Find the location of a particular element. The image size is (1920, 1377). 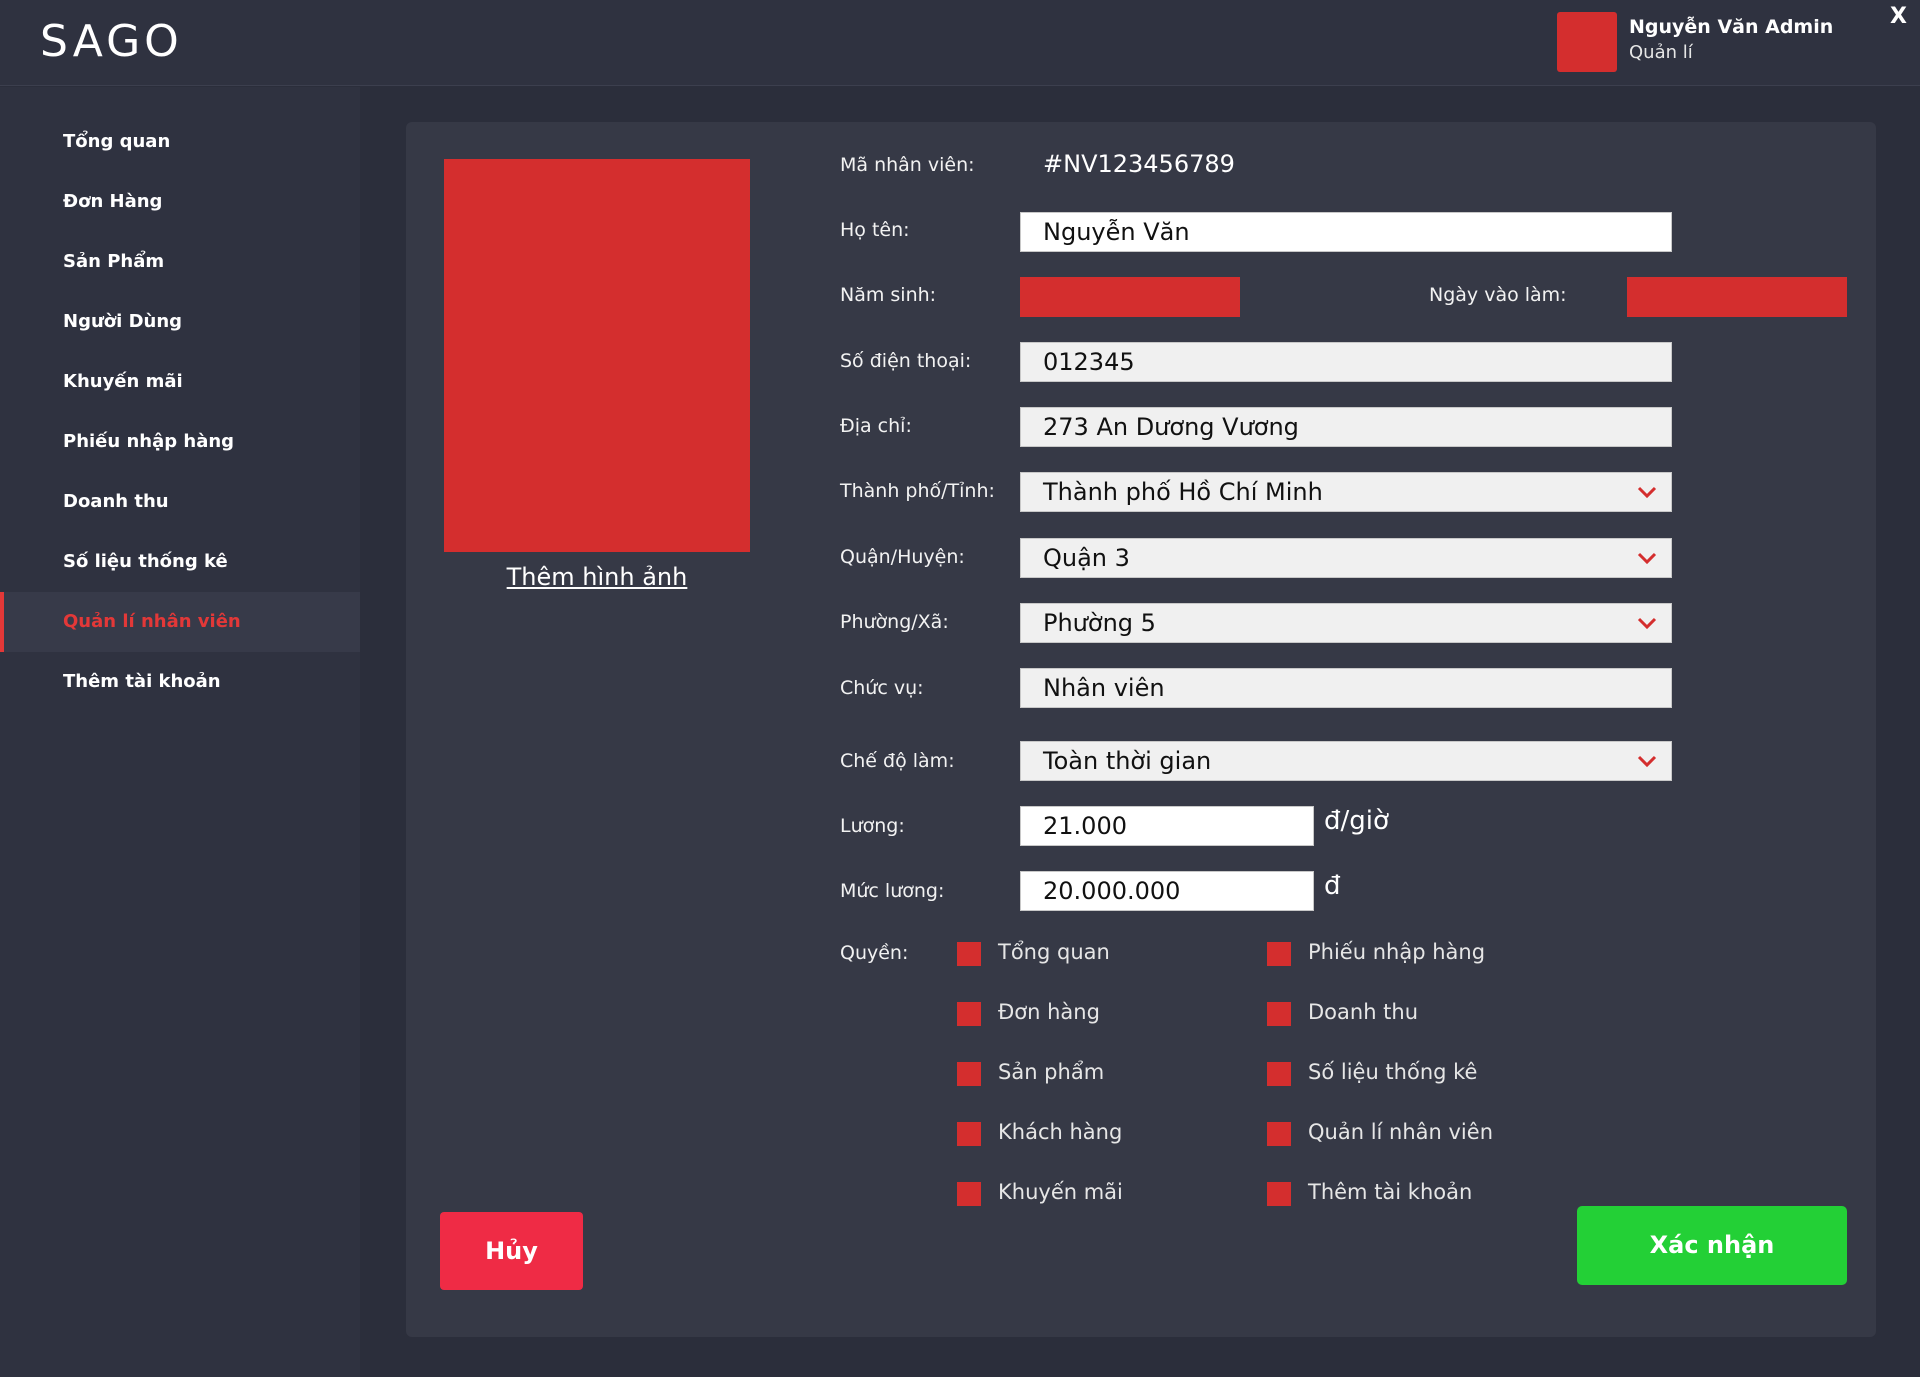

city-select: Thành phố Hồ Chí Minh is located at coordinates (1346, 492).